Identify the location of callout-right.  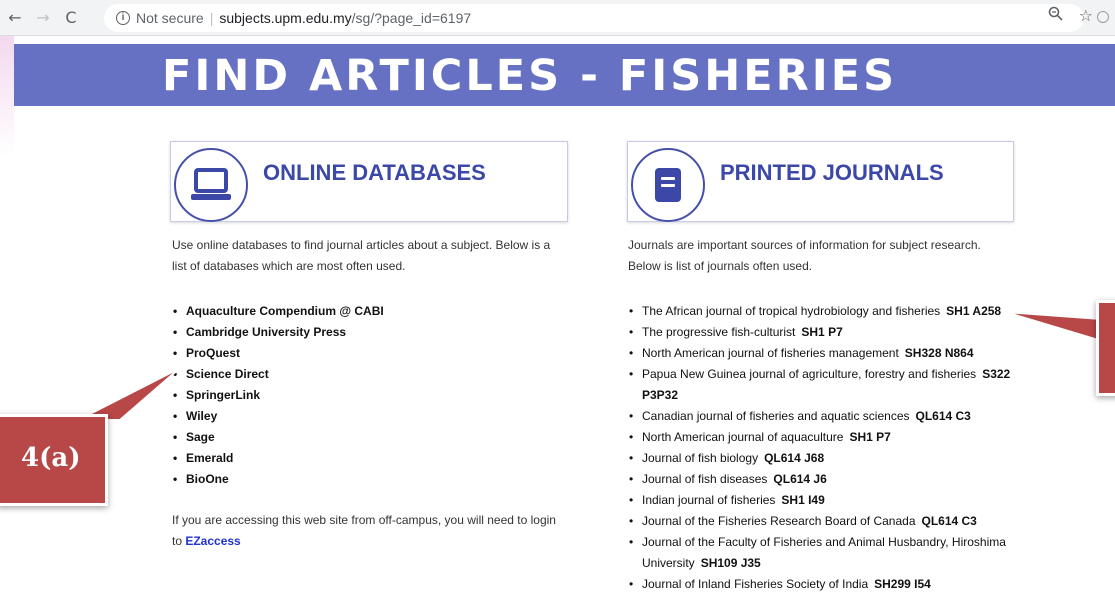
(1105, 348).